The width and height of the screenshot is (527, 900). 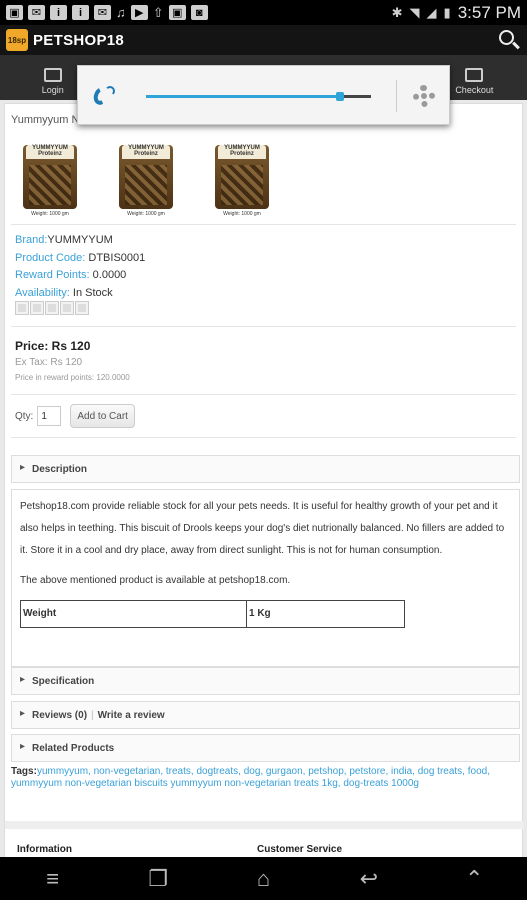 I want to click on qty-label: Qty:, so click(x=24, y=416).